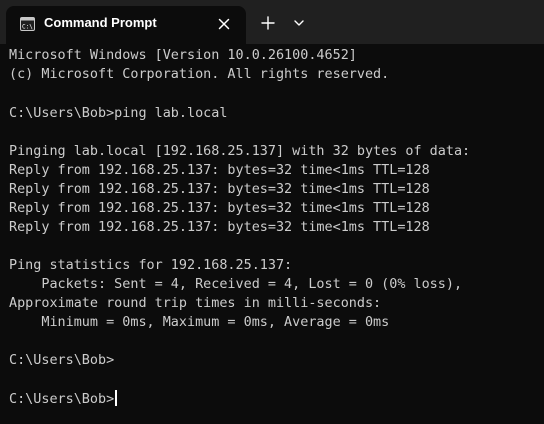  I want to click on prompt-text: C:\Users\Bob>, so click(62, 399).